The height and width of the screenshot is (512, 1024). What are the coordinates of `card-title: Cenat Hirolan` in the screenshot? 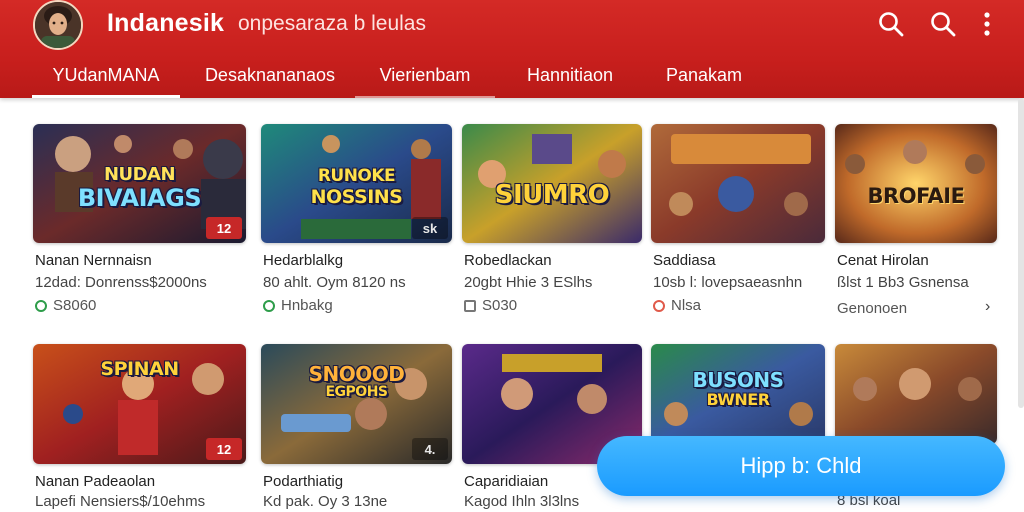 It's located at (883, 260).